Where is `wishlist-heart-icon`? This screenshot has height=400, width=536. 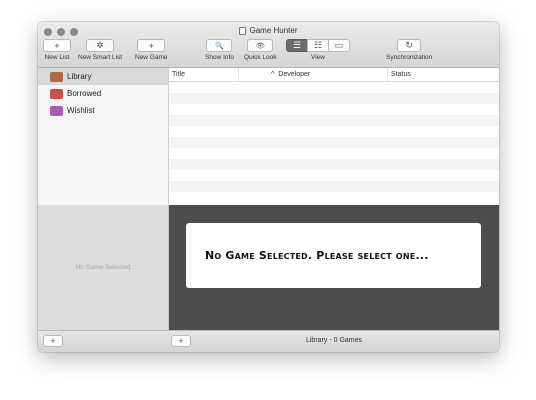
wishlist-heart-icon is located at coordinates (56, 110).